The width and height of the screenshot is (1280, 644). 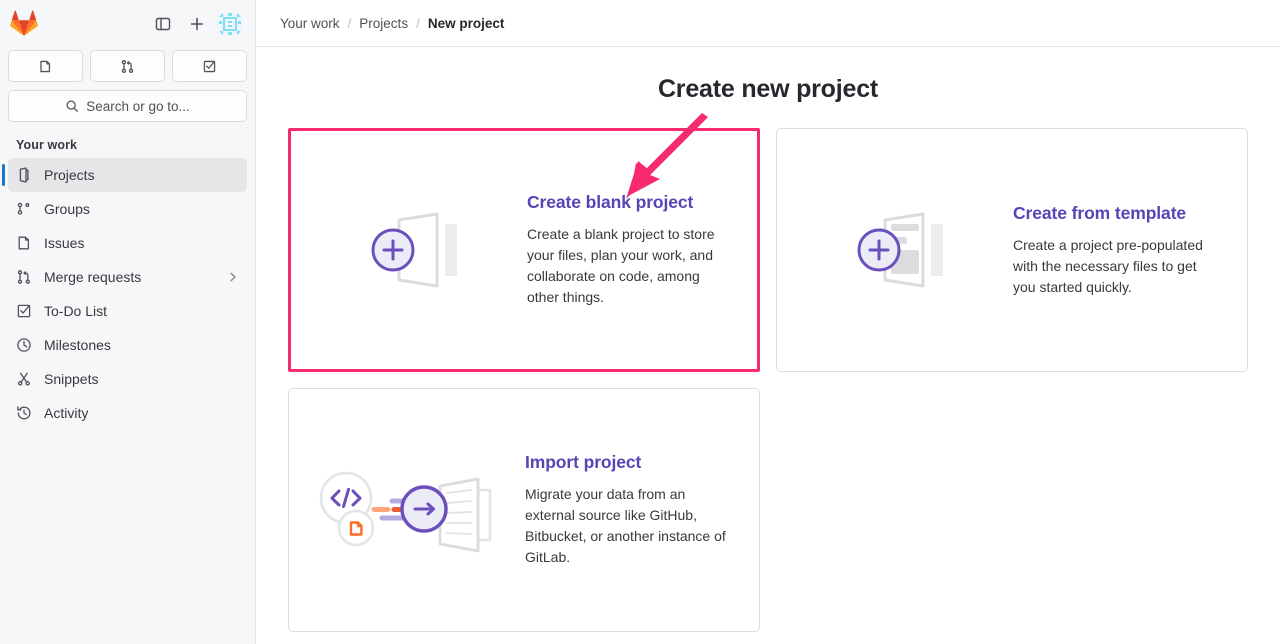 I want to click on sidebar-quick-actions, so click(x=127, y=66).